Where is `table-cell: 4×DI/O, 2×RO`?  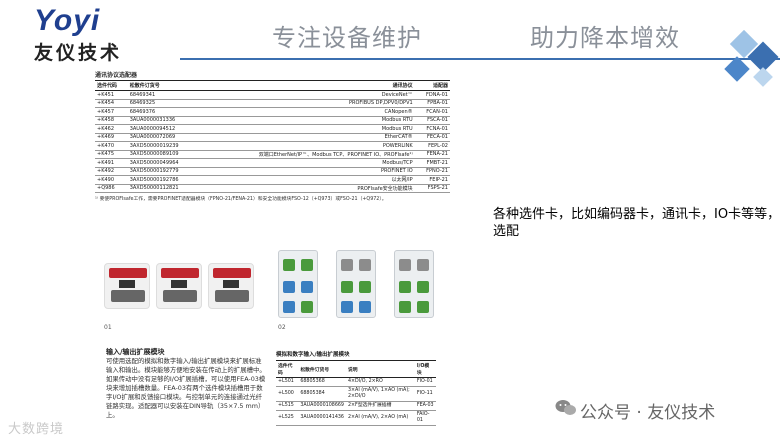
table-cell: 4×DI/O, 2×RO is located at coordinates (380, 382).